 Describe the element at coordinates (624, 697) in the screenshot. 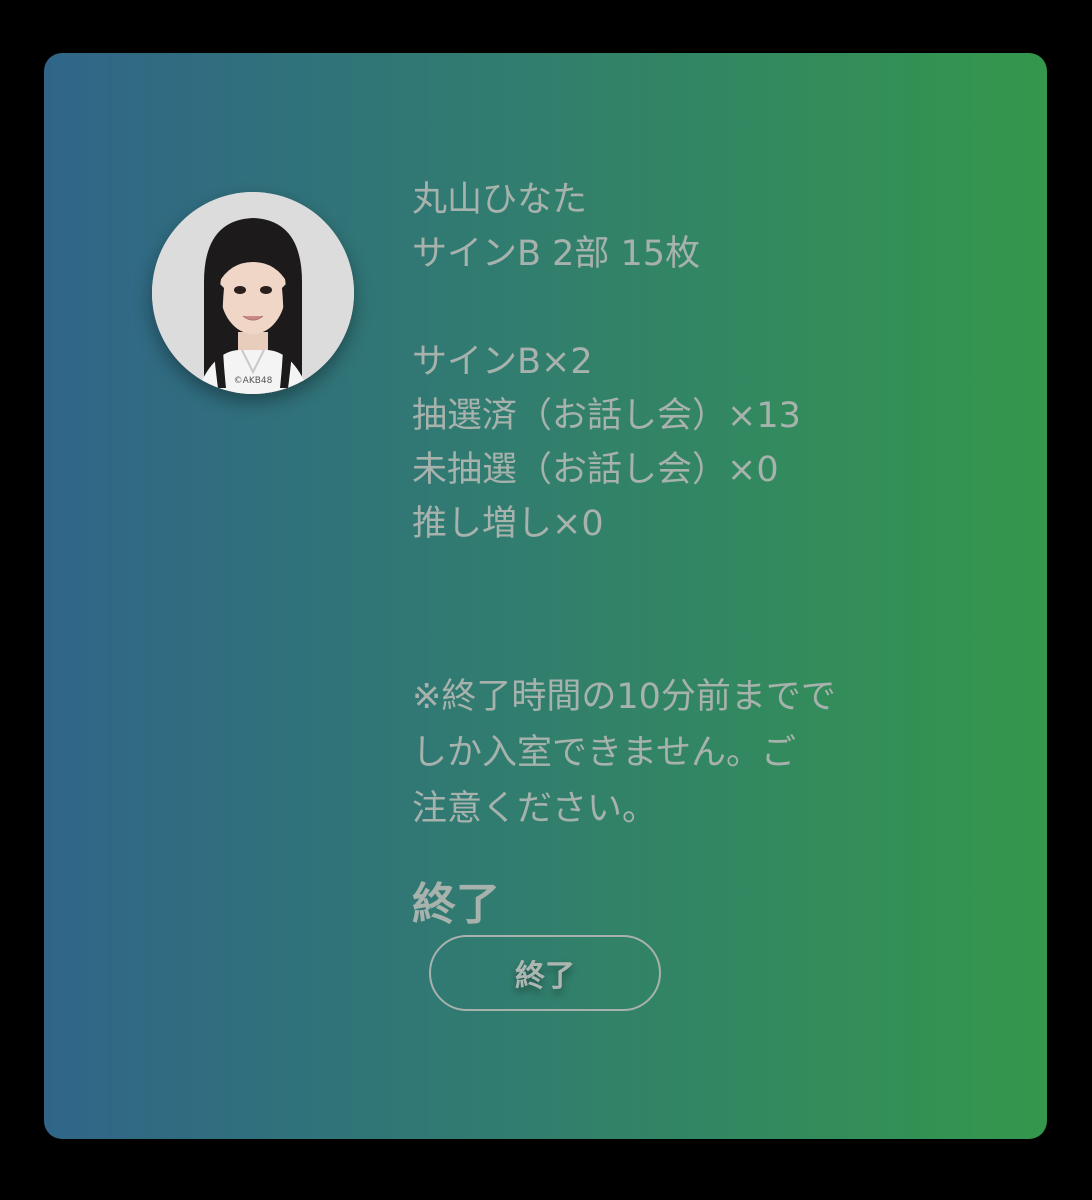

I see `notice-line: ※終了時間の10分前までで` at that location.